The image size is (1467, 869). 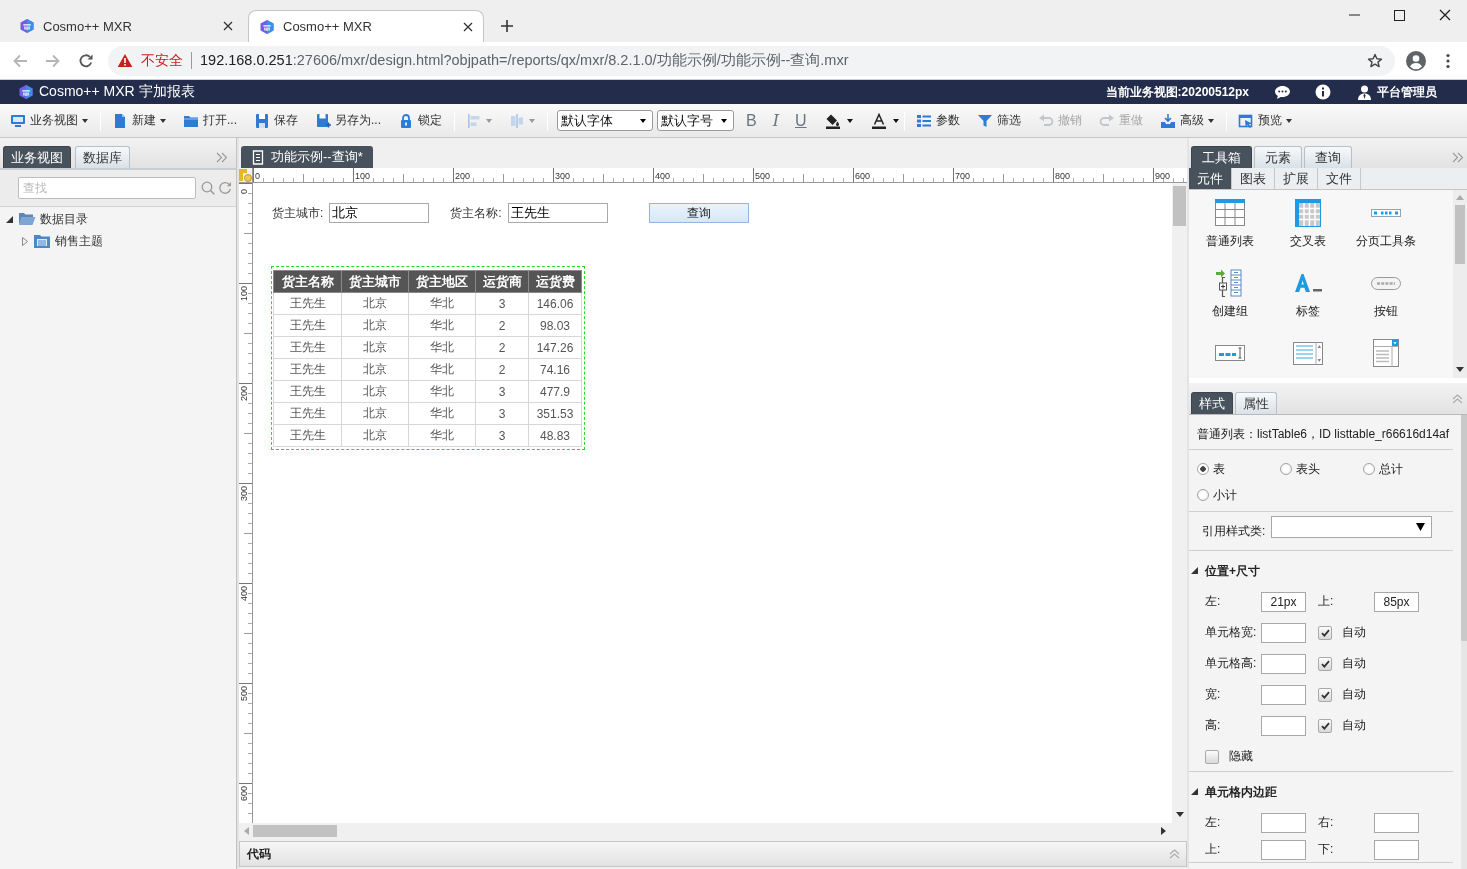 What do you see at coordinates (85, 60) in the screenshot?
I see `reload-icon` at bounding box center [85, 60].